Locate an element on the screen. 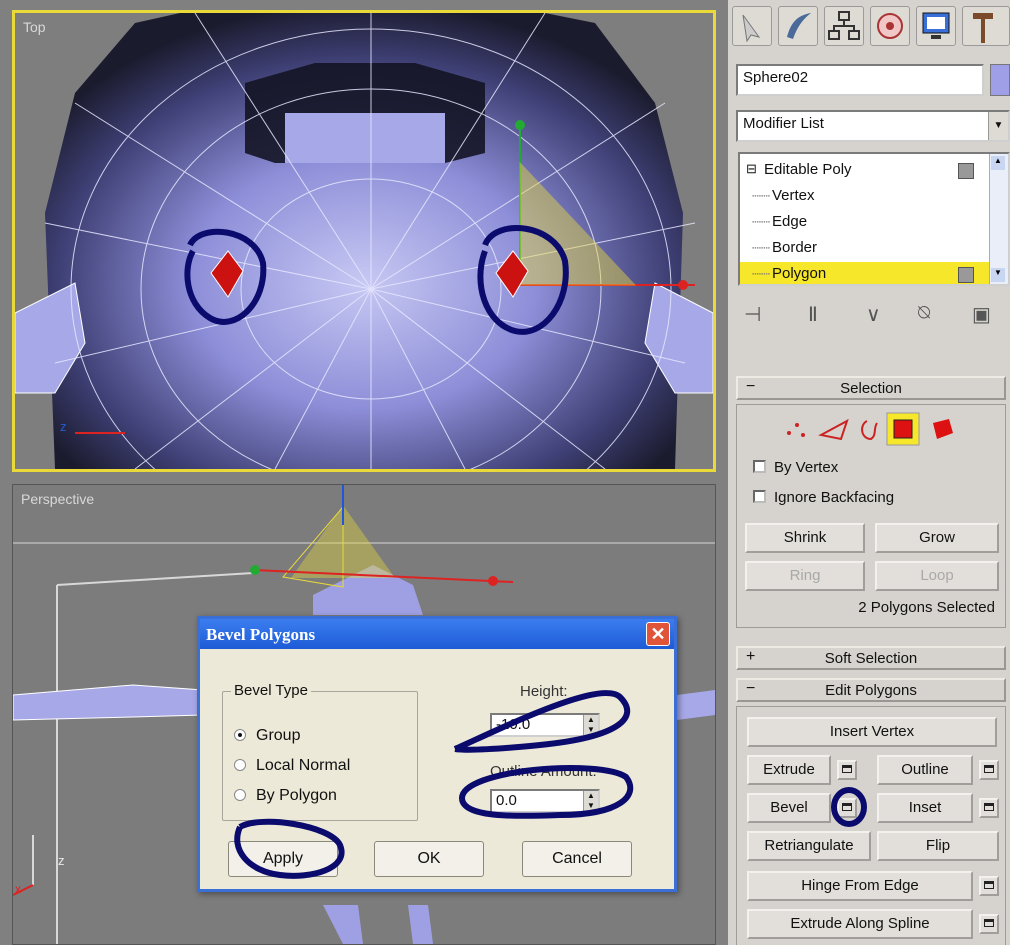 This screenshot has width=1010, height=945. rollout-title: Soft Selection is located at coordinates (871, 658).